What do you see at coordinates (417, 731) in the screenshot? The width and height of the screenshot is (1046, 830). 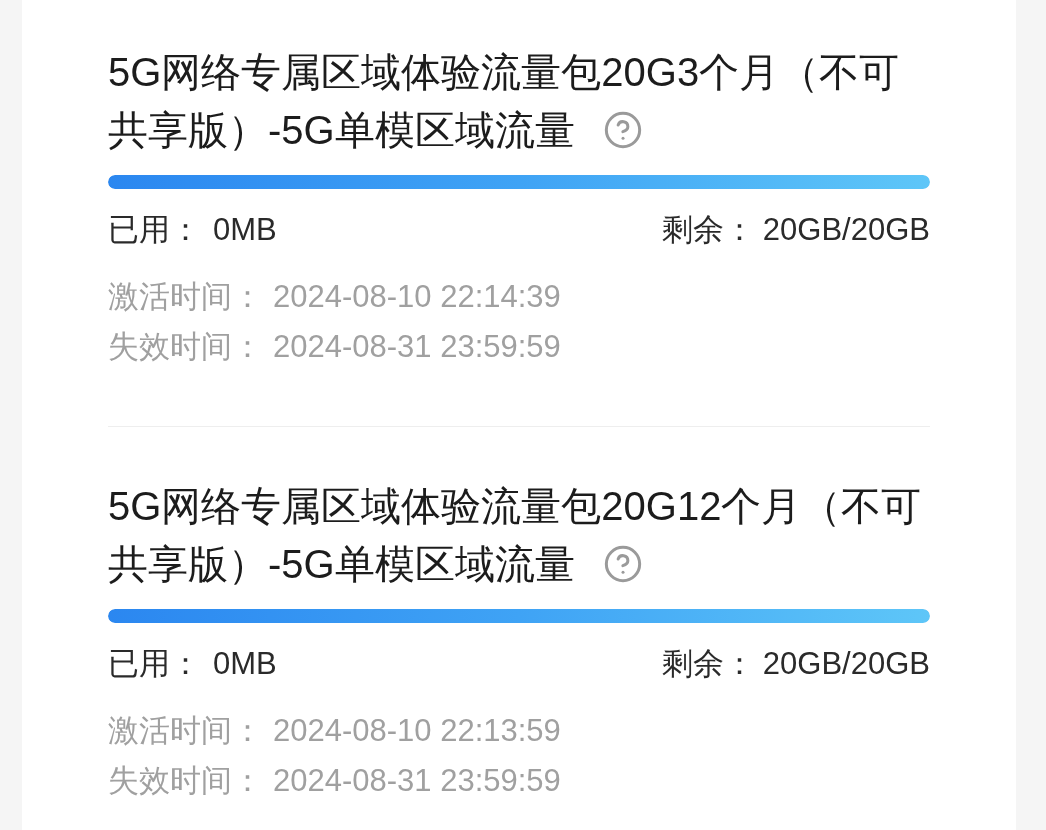 I see `time-value: 2024-08-10 22:13:59` at bounding box center [417, 731].